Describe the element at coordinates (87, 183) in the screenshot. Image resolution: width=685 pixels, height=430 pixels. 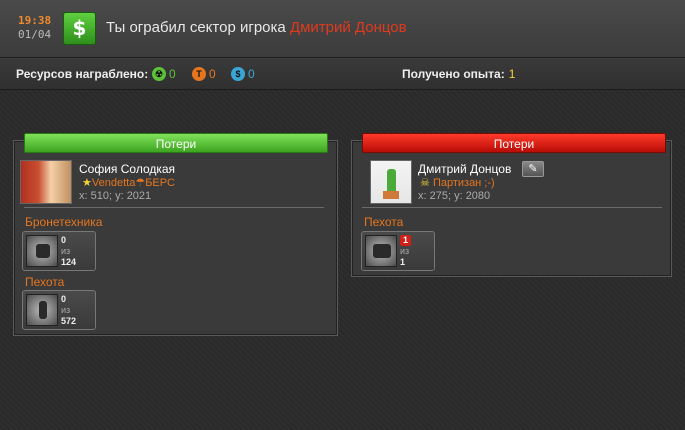
I see `star-icon: ★` at that location.